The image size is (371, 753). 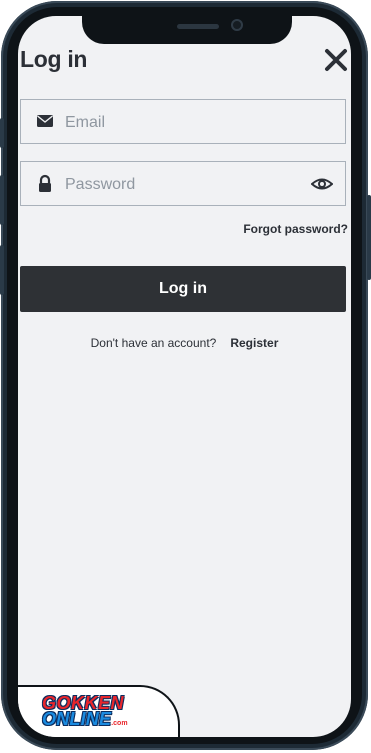 What do you see at coordinates (322, 184) in the screenshot?
I see `eye-icon` at bounding box center [322, 184].